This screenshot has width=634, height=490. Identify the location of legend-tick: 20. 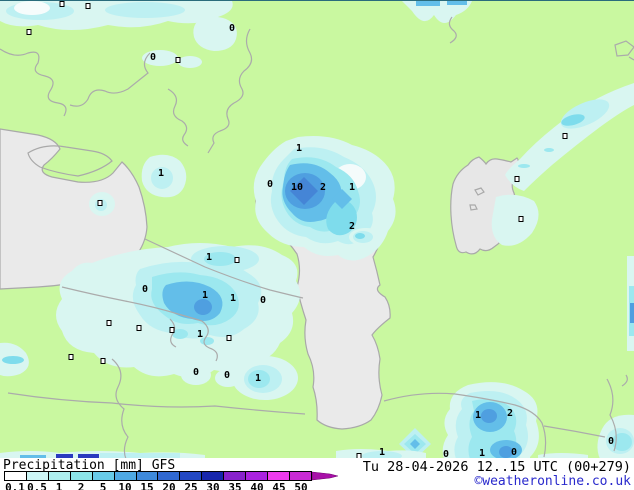
(169, 485).